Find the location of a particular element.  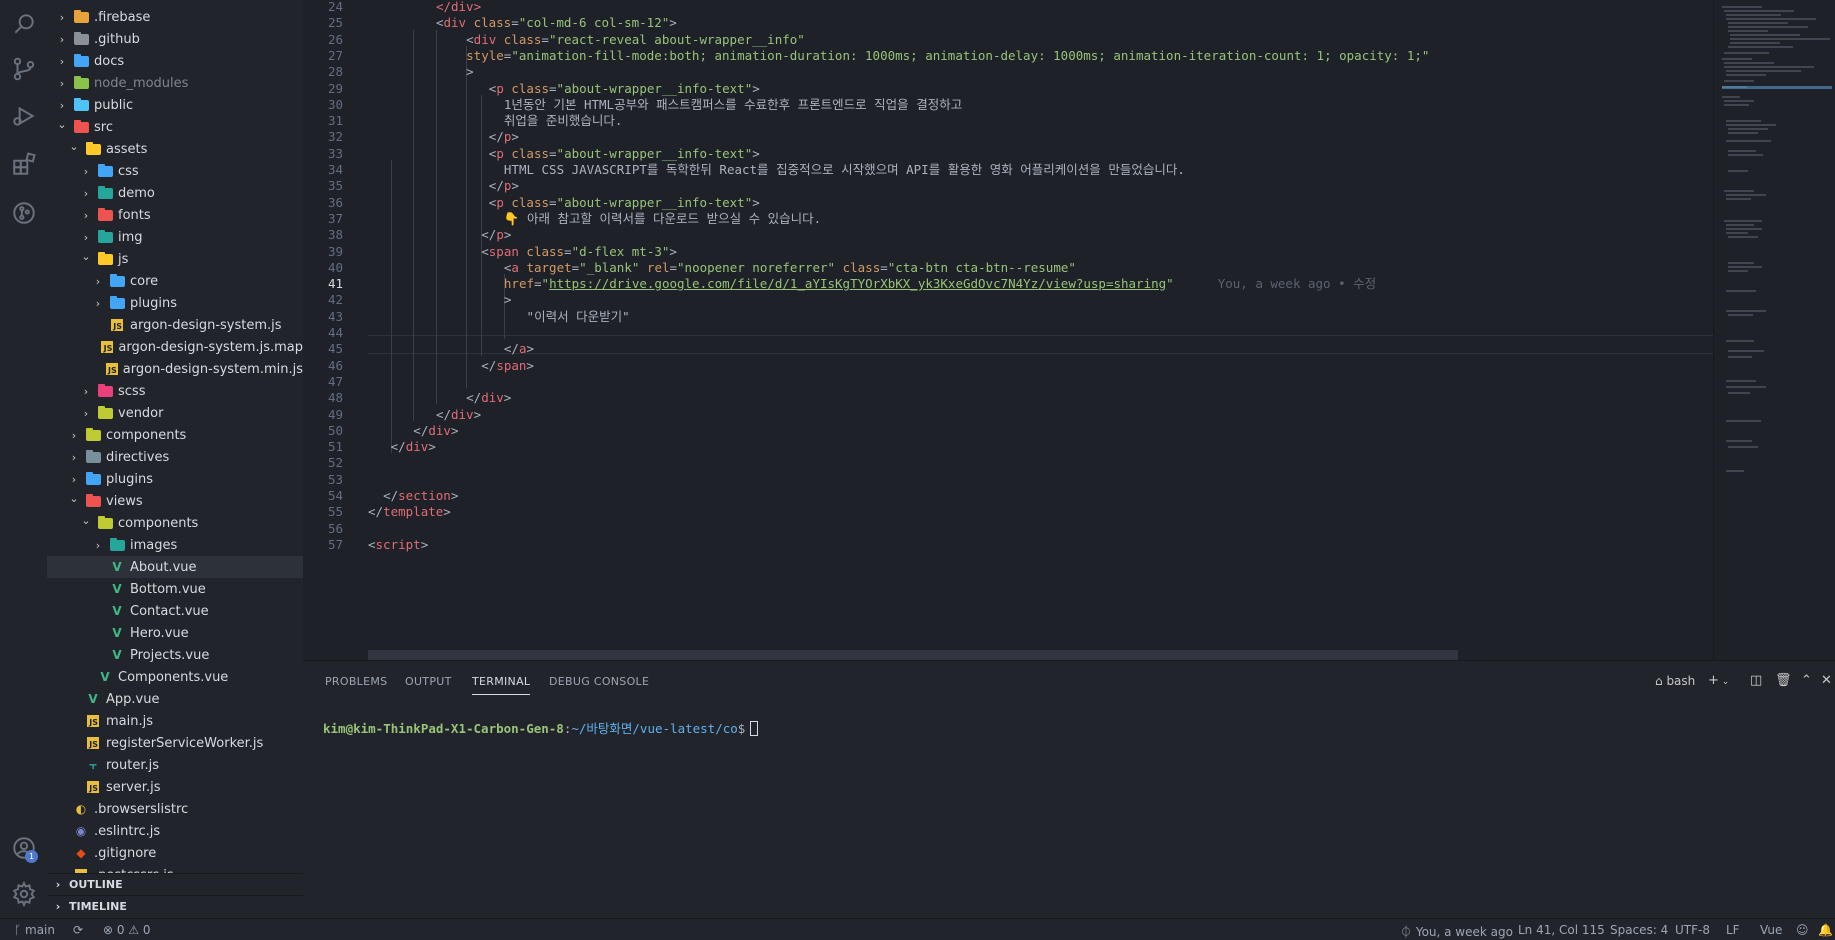

file-tree-item: V Projects.vue is located at coordinates (175, 655).